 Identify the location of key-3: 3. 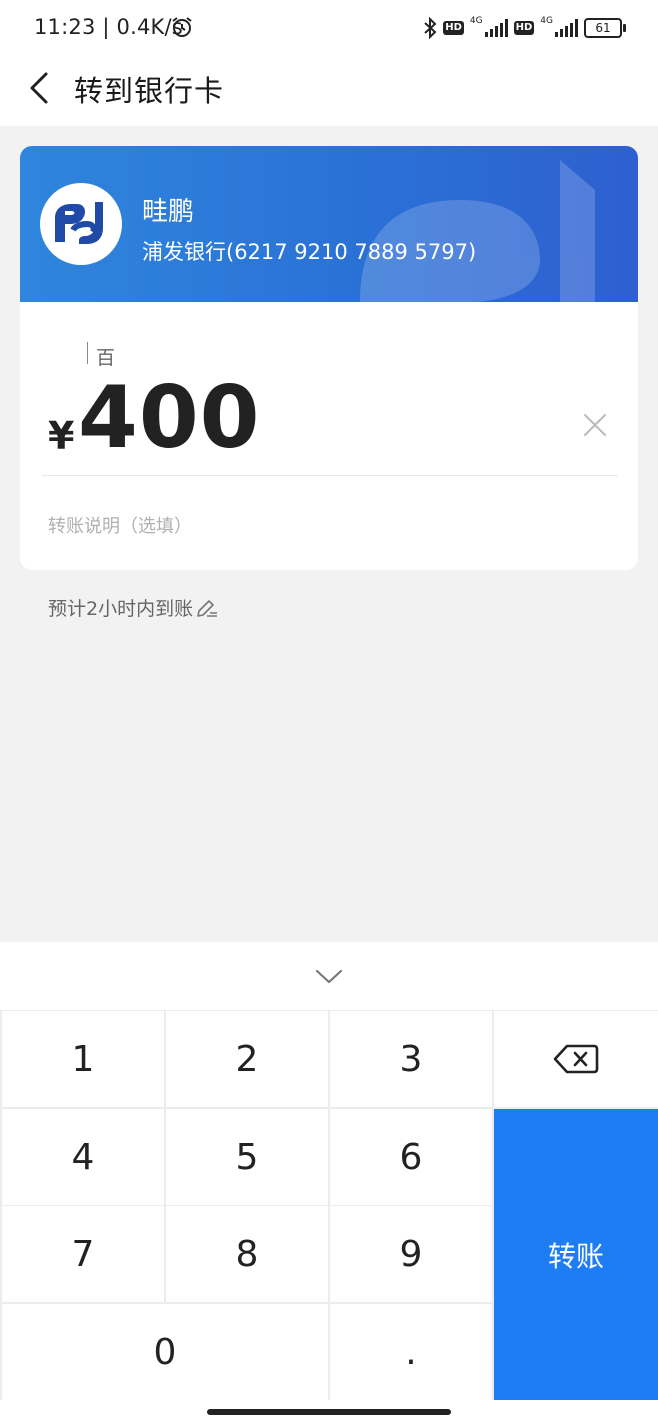
(411, 1059).